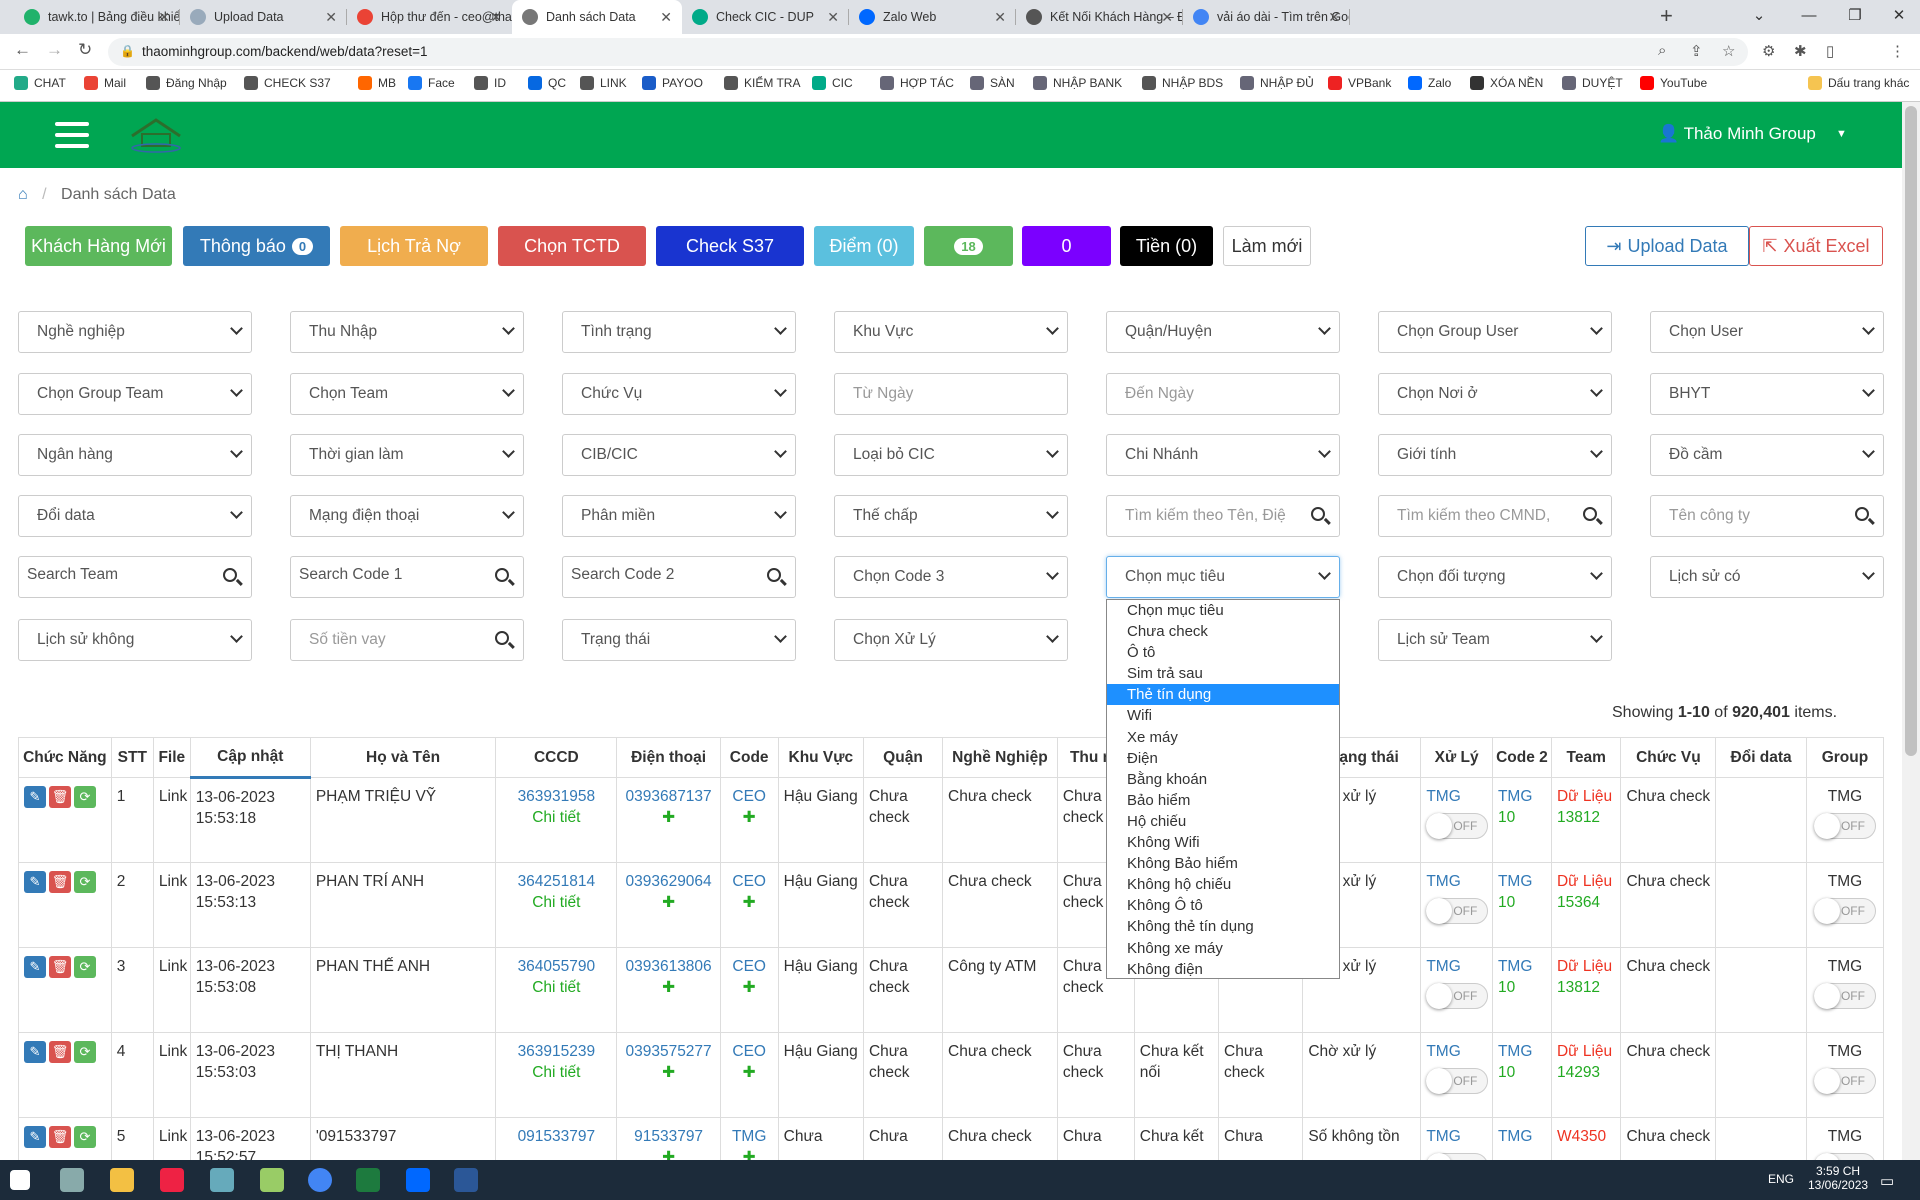 This screenshot has height=1200, width=1920. Describe the element at coordinates (1855, 17) in the screenshot. I see `window-maximize-icon: ❐` at that location.